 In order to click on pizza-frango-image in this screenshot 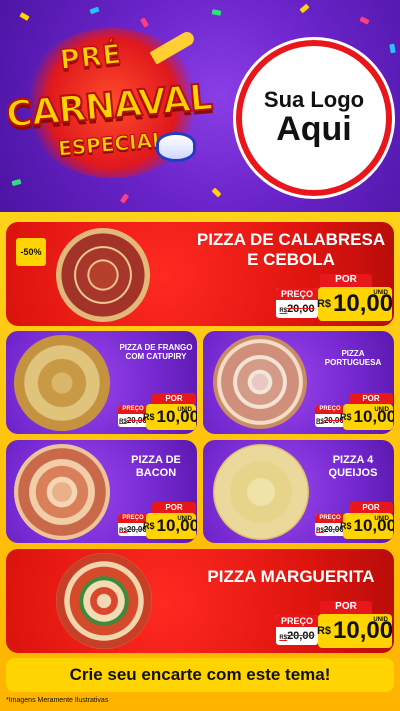, I will do `click(62, 383)`.